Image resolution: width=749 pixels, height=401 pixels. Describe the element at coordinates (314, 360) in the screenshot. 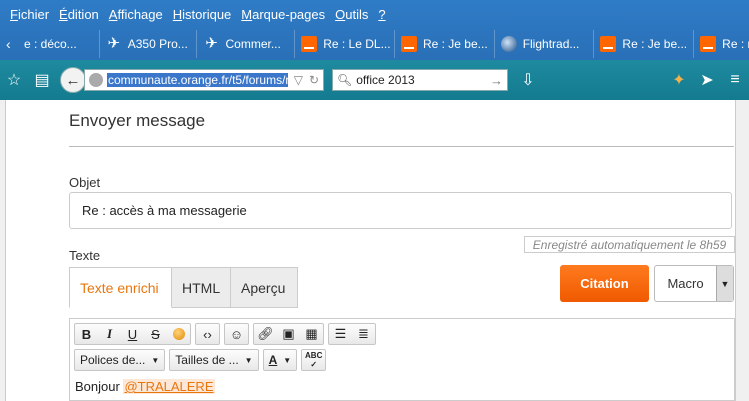

I see `spellcheck-button: ABC ✓` at that location.